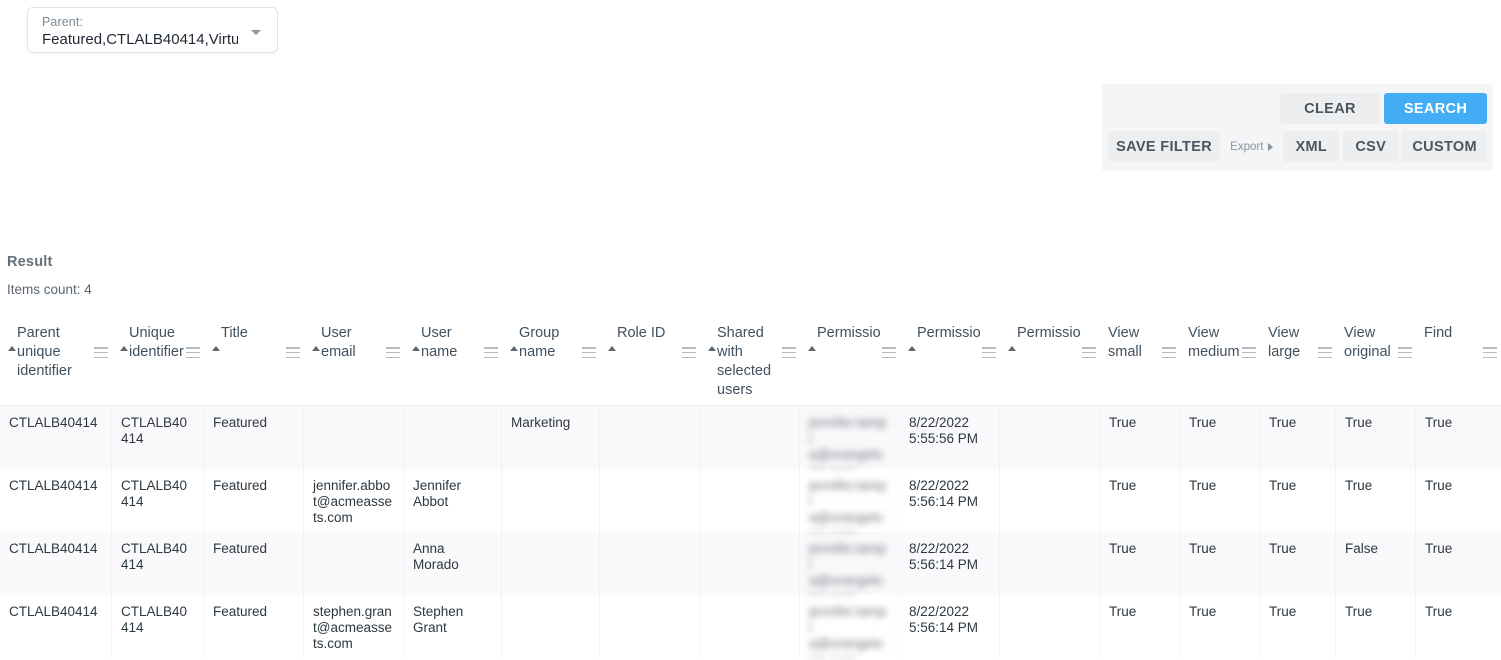 This screenshot has width=1501, height=660. I want to click on column-header-label: Find, so click(1438, 333).